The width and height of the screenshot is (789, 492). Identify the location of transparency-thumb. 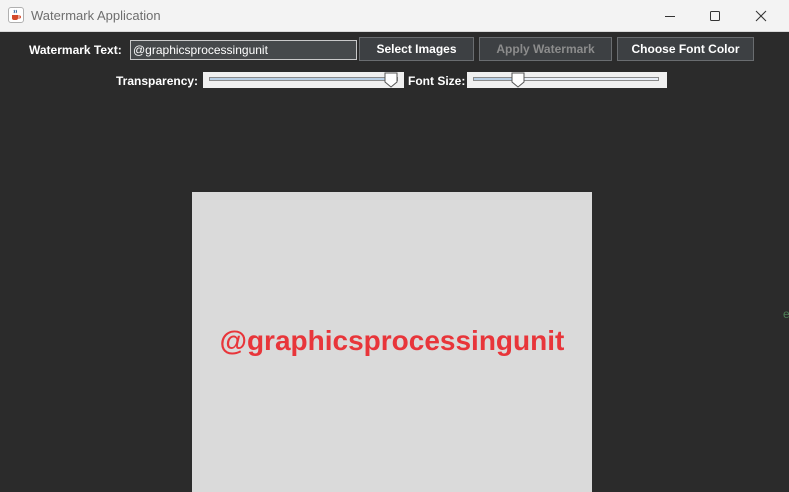
(391, 80).